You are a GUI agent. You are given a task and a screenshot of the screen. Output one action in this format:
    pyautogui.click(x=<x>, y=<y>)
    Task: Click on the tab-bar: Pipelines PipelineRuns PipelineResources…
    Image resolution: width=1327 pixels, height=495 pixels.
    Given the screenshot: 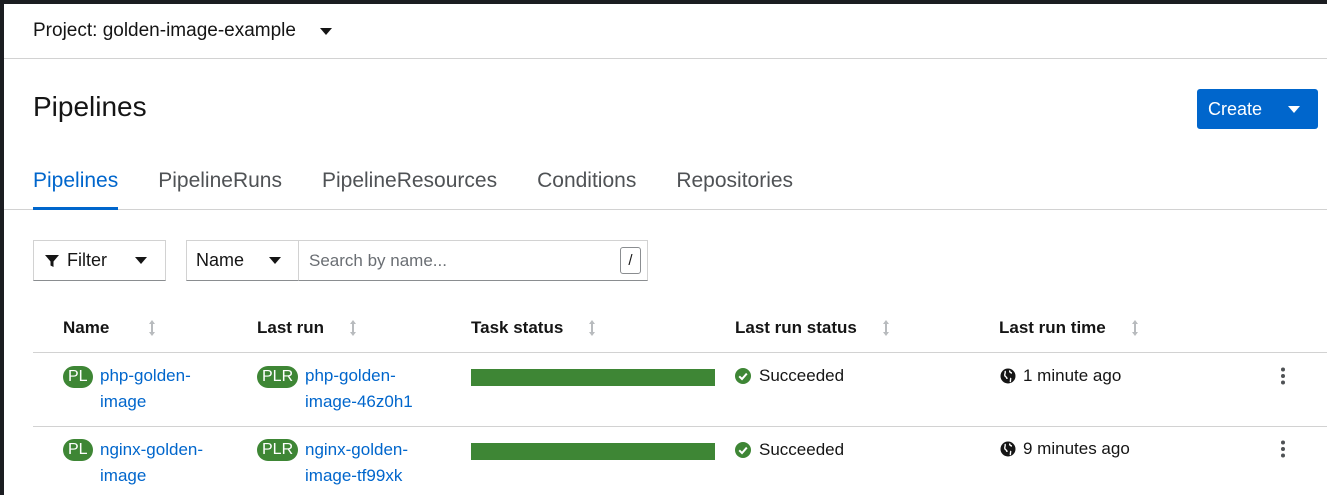 What is the action you would take?
    pyautogui.click(x=665, y=185)
    